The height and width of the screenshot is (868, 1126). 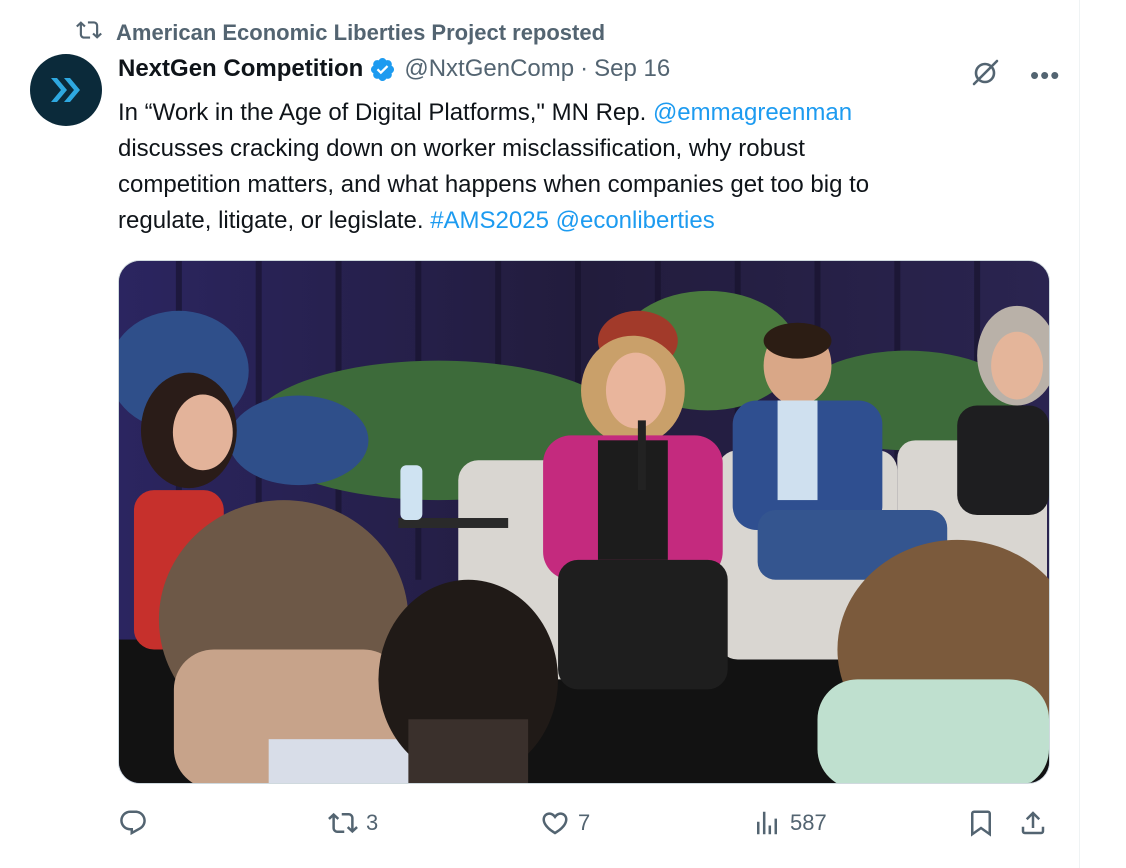 I want to click on views-count: 587, so click(x=808, y=822).